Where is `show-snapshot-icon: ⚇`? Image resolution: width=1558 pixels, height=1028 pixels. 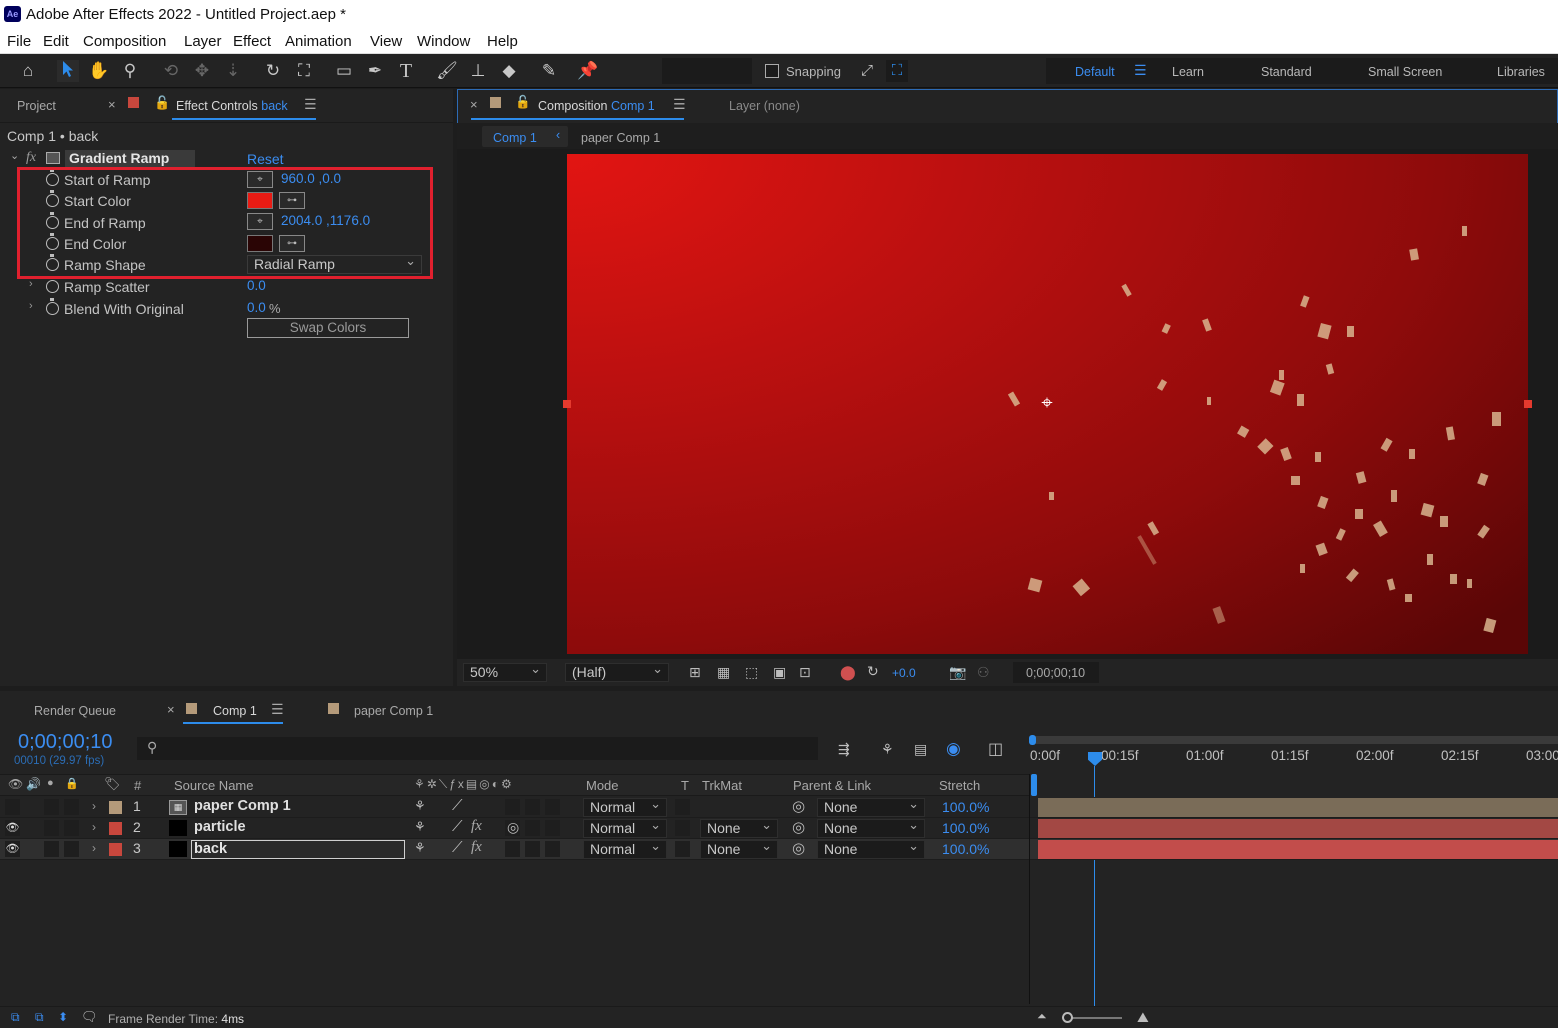 show-snapshot-icon: ⚇ is located at coordinates (983, 672).